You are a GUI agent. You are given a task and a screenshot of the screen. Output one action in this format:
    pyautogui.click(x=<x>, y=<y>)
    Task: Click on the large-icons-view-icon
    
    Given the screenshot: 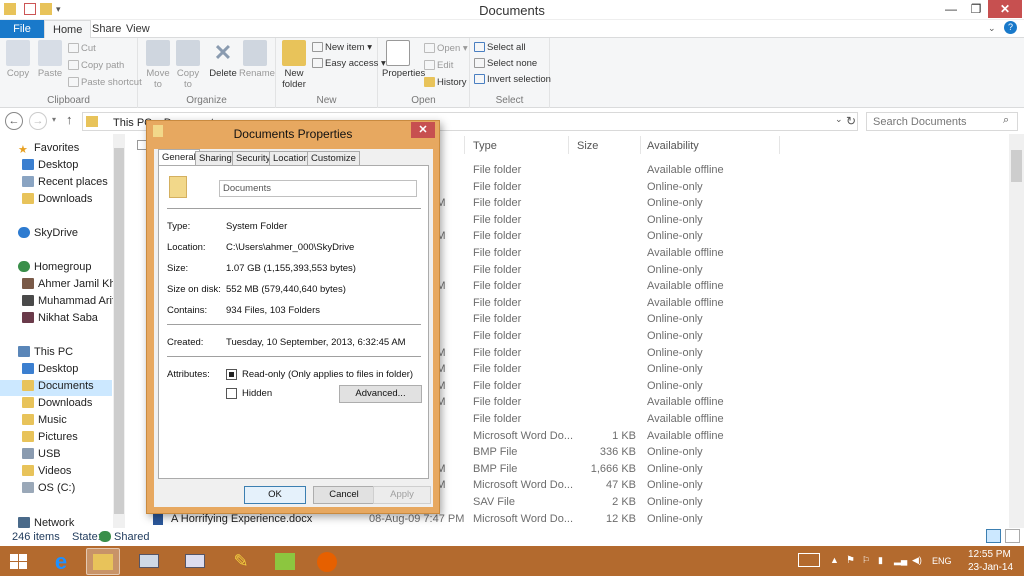 What is the action you would take?
    pyautogui.click(x=1012, y=536)
    